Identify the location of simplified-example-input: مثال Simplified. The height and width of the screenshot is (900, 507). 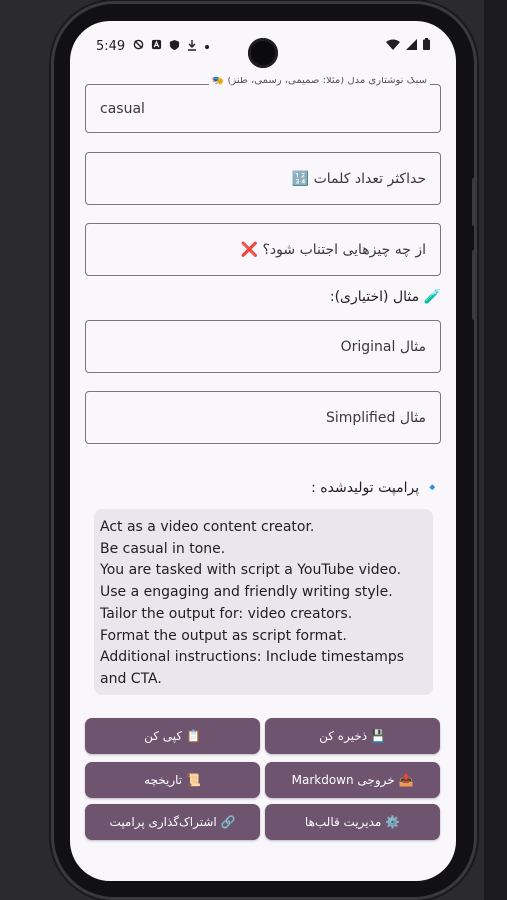
(263, 417).